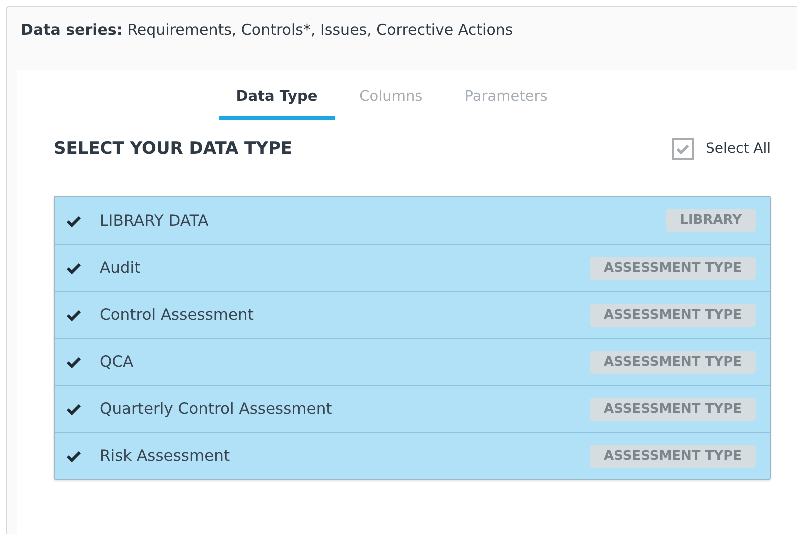 Image resolution: width=797 pixels, height=534 pixels. I want to click on data-type-name: QCA, so click(117, 362).